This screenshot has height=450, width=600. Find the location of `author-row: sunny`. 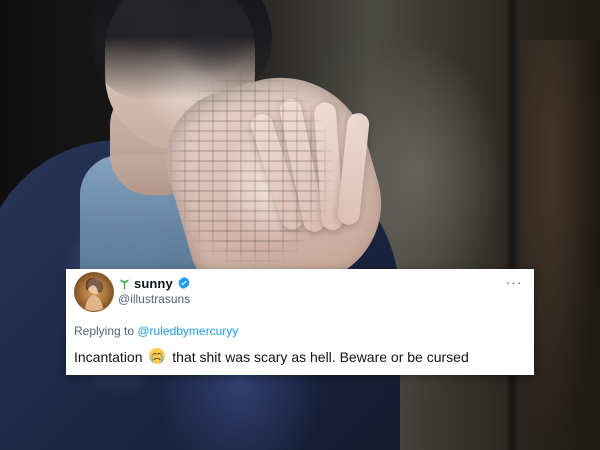

author-row: sunny is located at coordinates (154, 283).